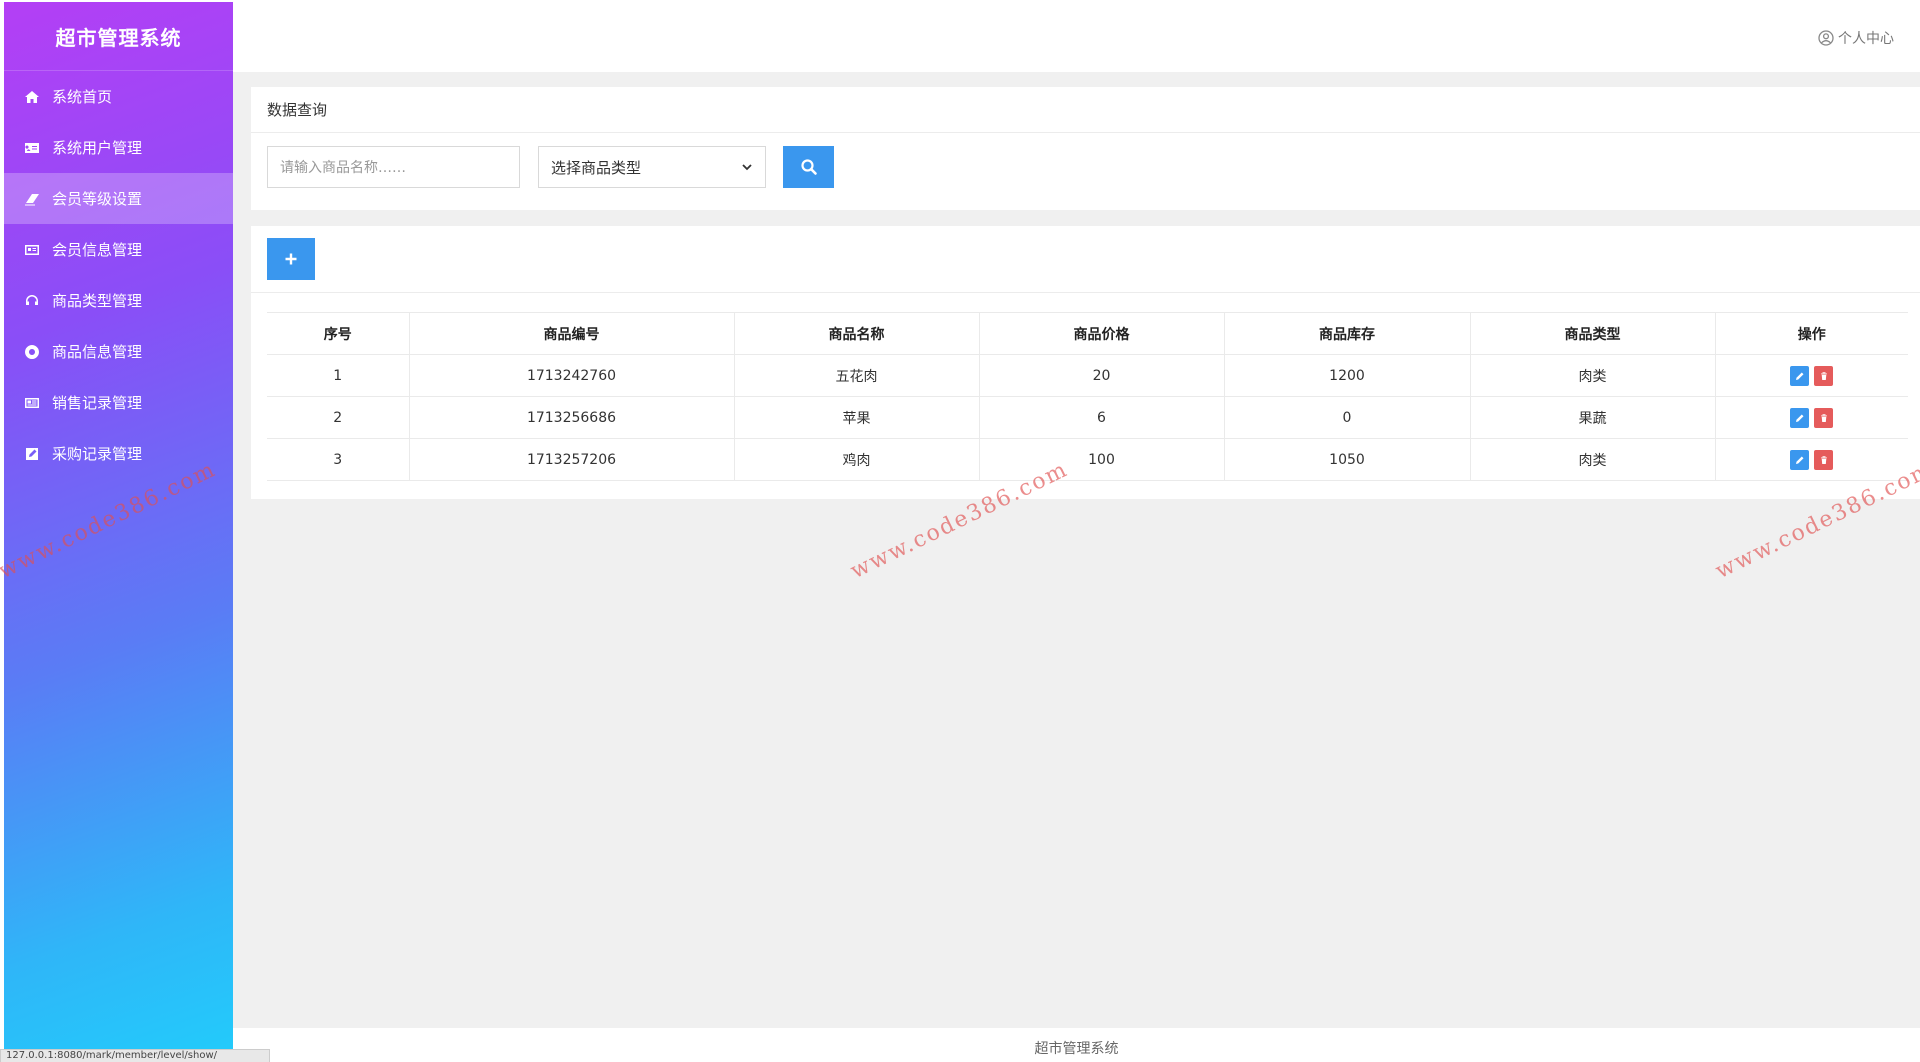 The height and width of the screenshot is (1062, 1920). I want to click on sidebar-item-system-users: 系统用户管理, so click(118, 147).